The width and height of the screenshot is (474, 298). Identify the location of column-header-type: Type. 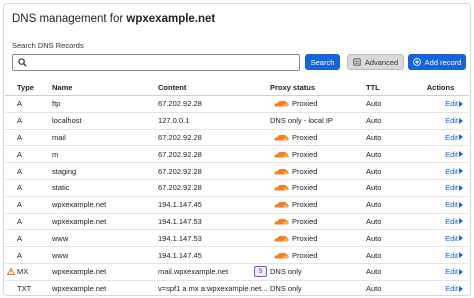
(28, 87).